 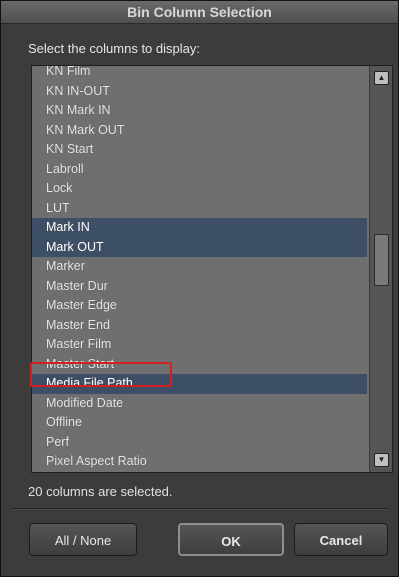 What do you see at coordinates (114, 48) in the screenshot?
I see `instruction-text: Select the columns to display:` at bounding box center [114, 48].